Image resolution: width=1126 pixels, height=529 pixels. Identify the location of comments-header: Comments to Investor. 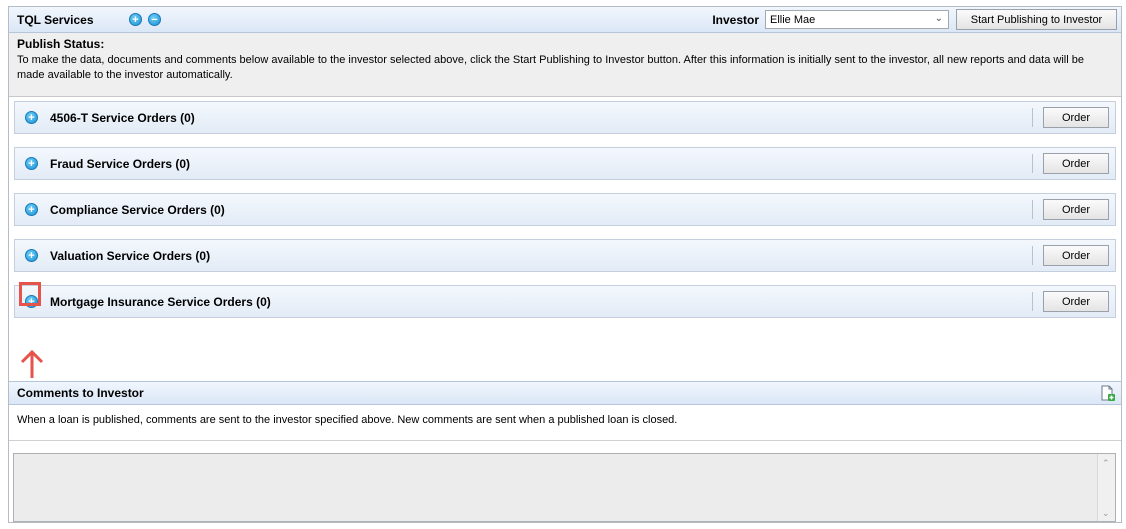
(565, 393).